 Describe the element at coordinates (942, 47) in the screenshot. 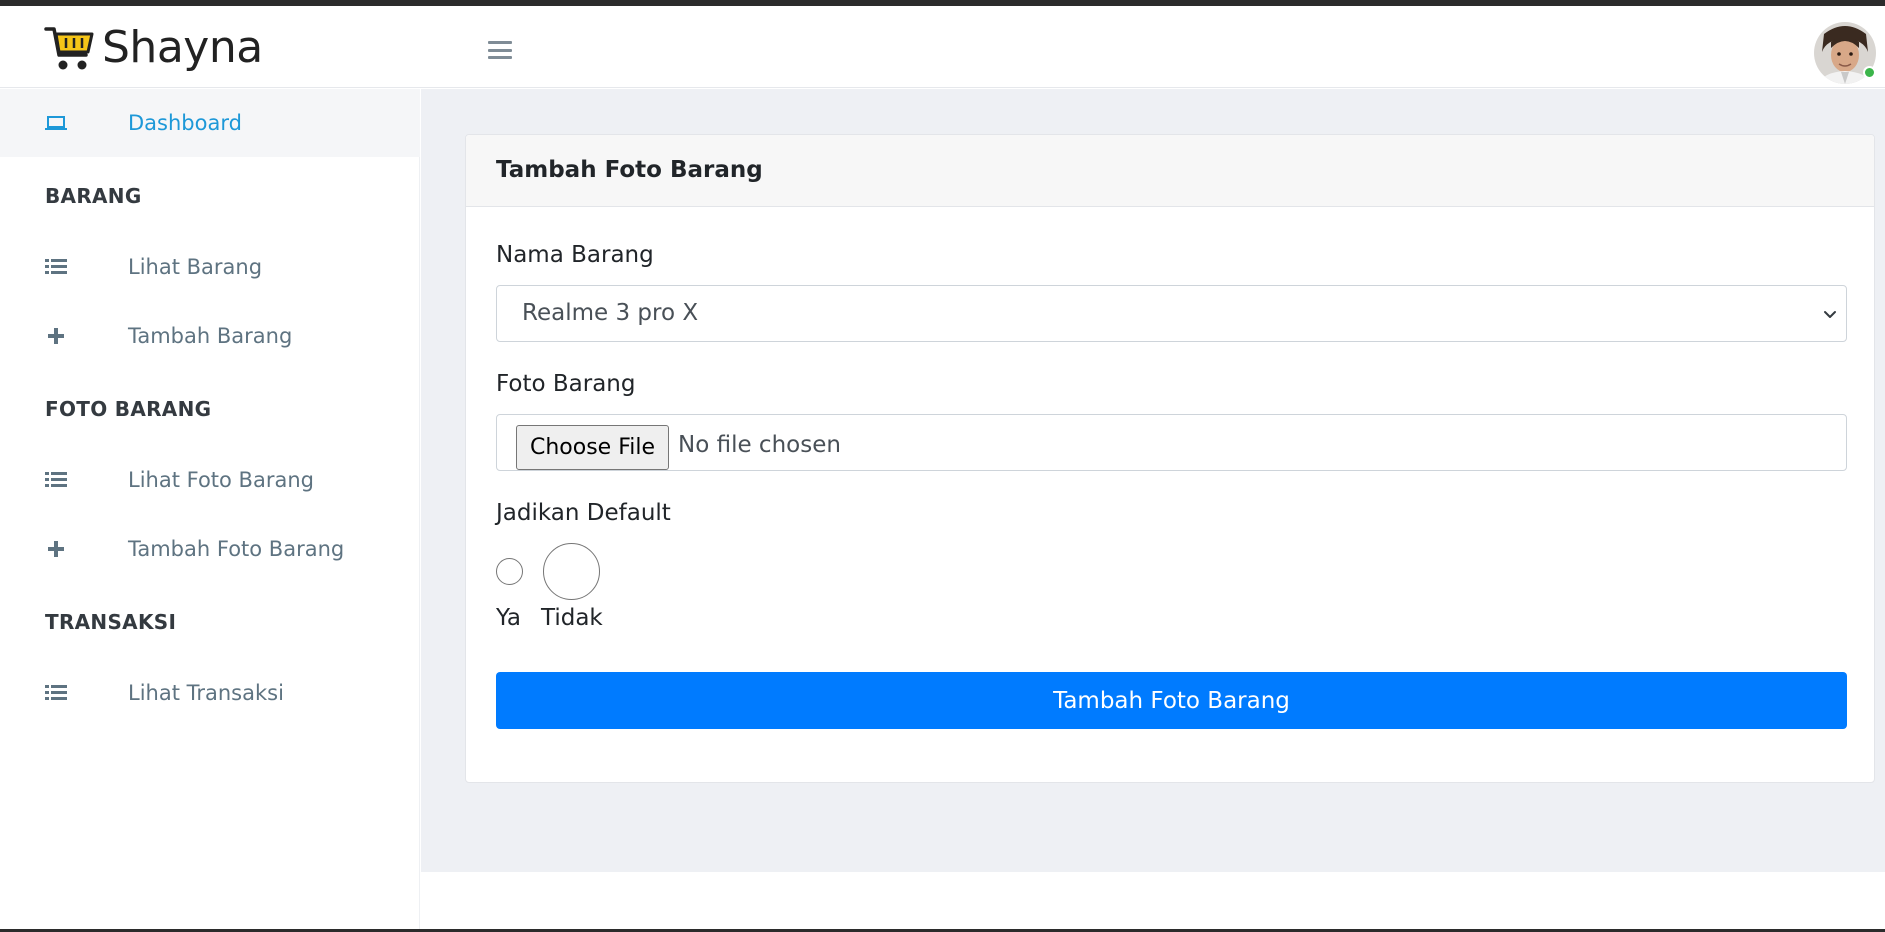

I see `top-header: Shayna` at that location.